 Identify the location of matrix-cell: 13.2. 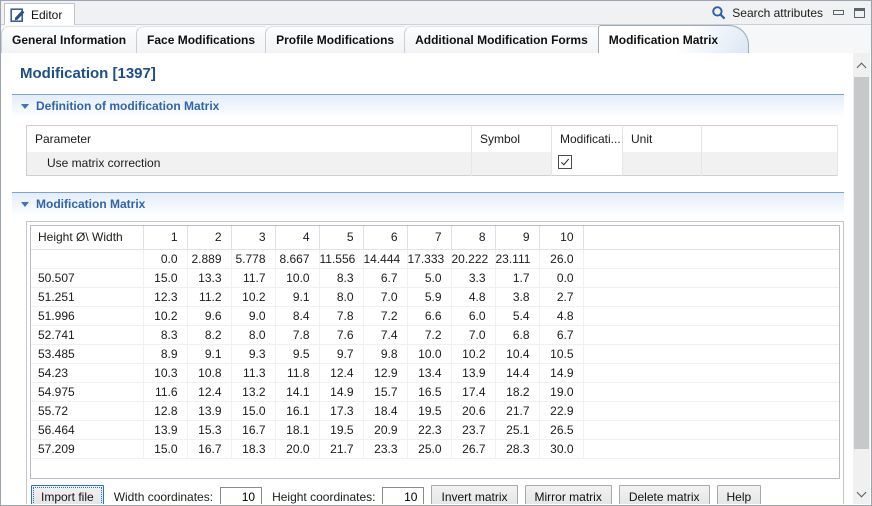
(253, 392).